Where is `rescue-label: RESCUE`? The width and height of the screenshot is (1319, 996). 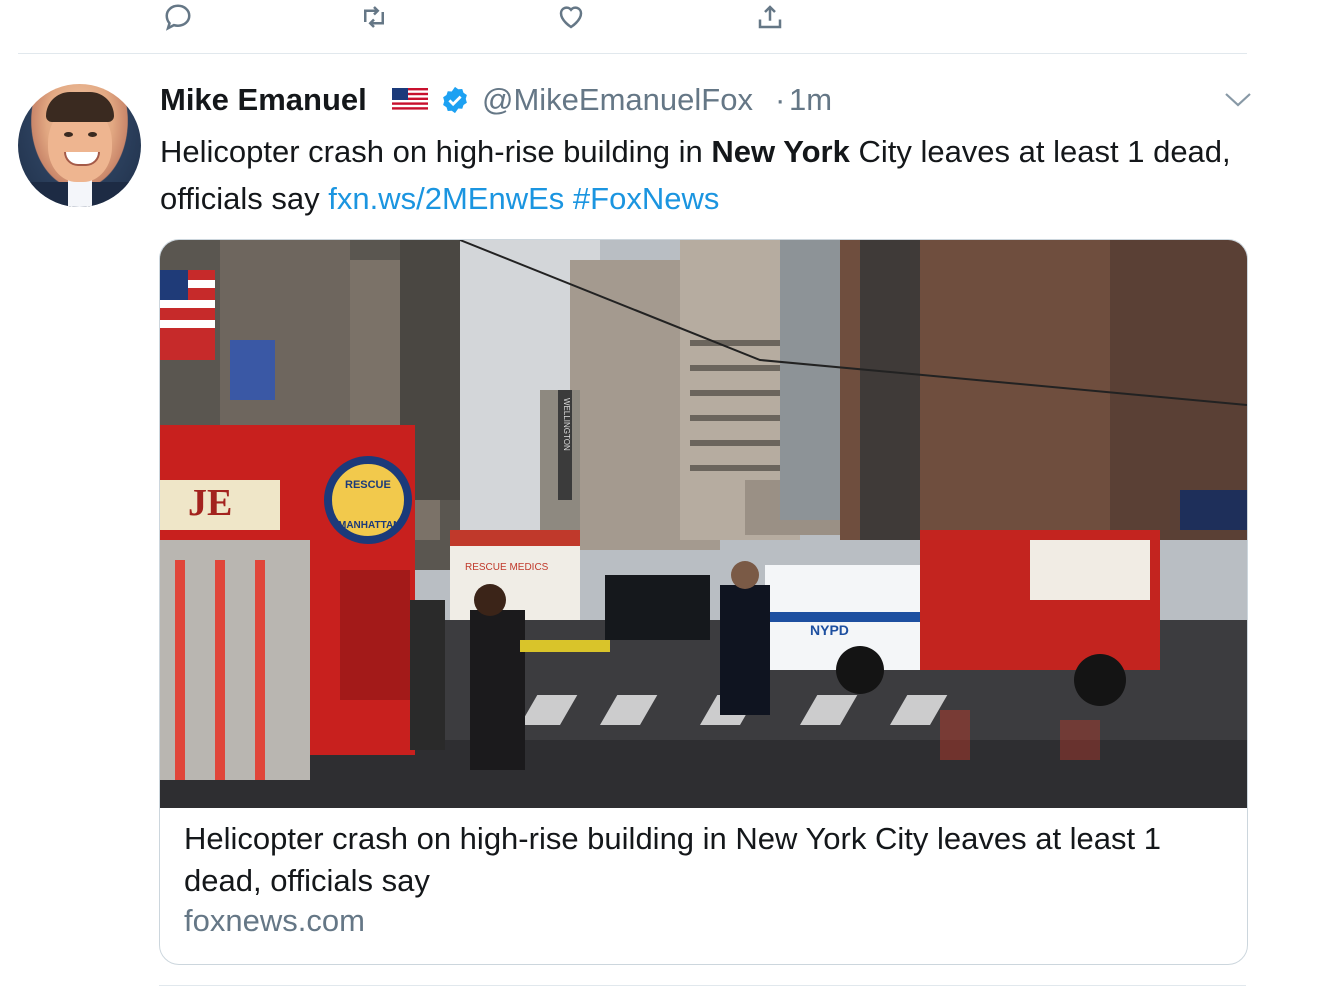 rescue-label: RESCUE is located at coordinates (368, 485).